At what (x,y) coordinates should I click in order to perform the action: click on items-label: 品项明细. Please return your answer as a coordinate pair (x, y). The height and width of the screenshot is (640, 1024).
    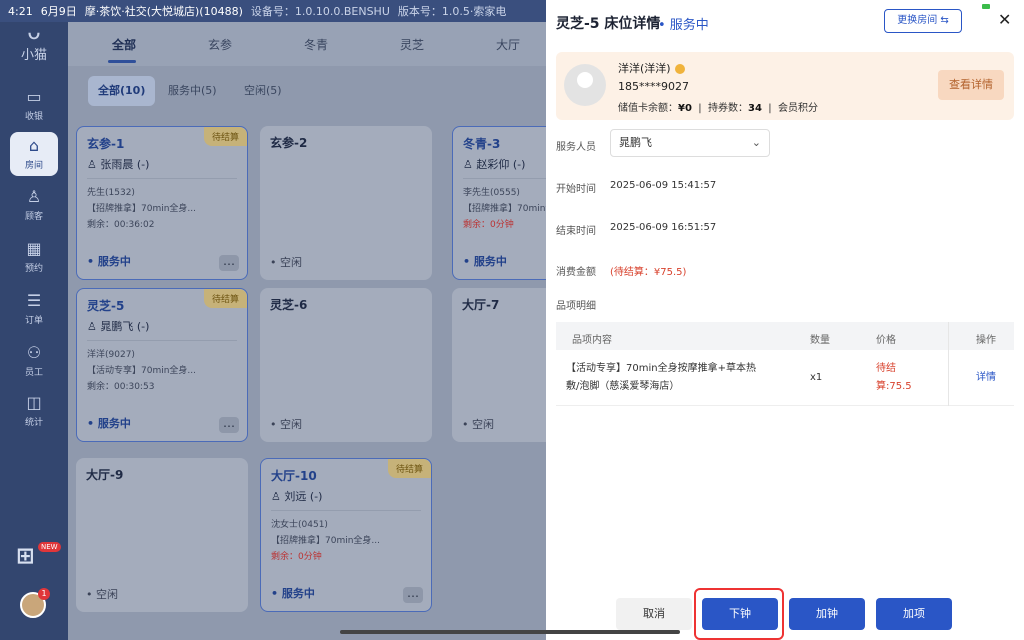
    Looking at the image, I should click on (576, 306).